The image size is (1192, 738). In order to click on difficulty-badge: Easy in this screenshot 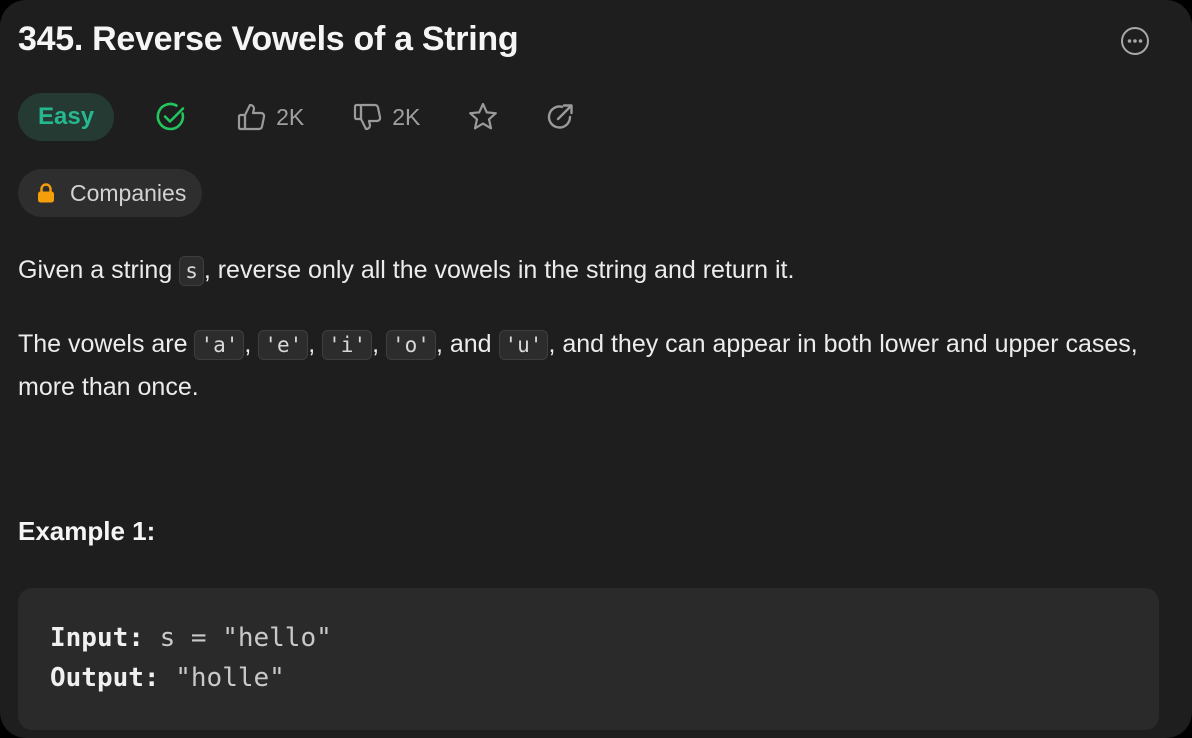, I will do `click(66, 117)`.